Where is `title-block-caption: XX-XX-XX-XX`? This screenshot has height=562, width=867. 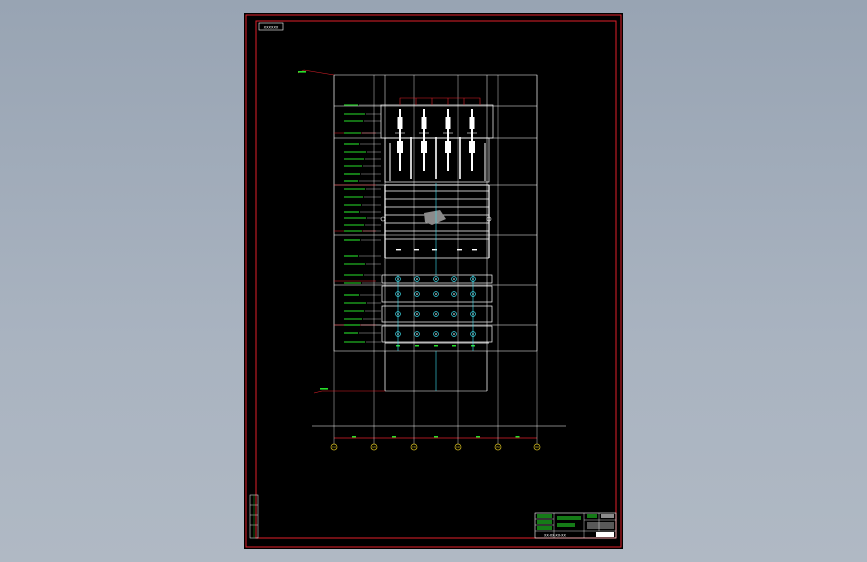
title-block-caption: XX-XX-XX-XX is located at coordinates (555, 536).